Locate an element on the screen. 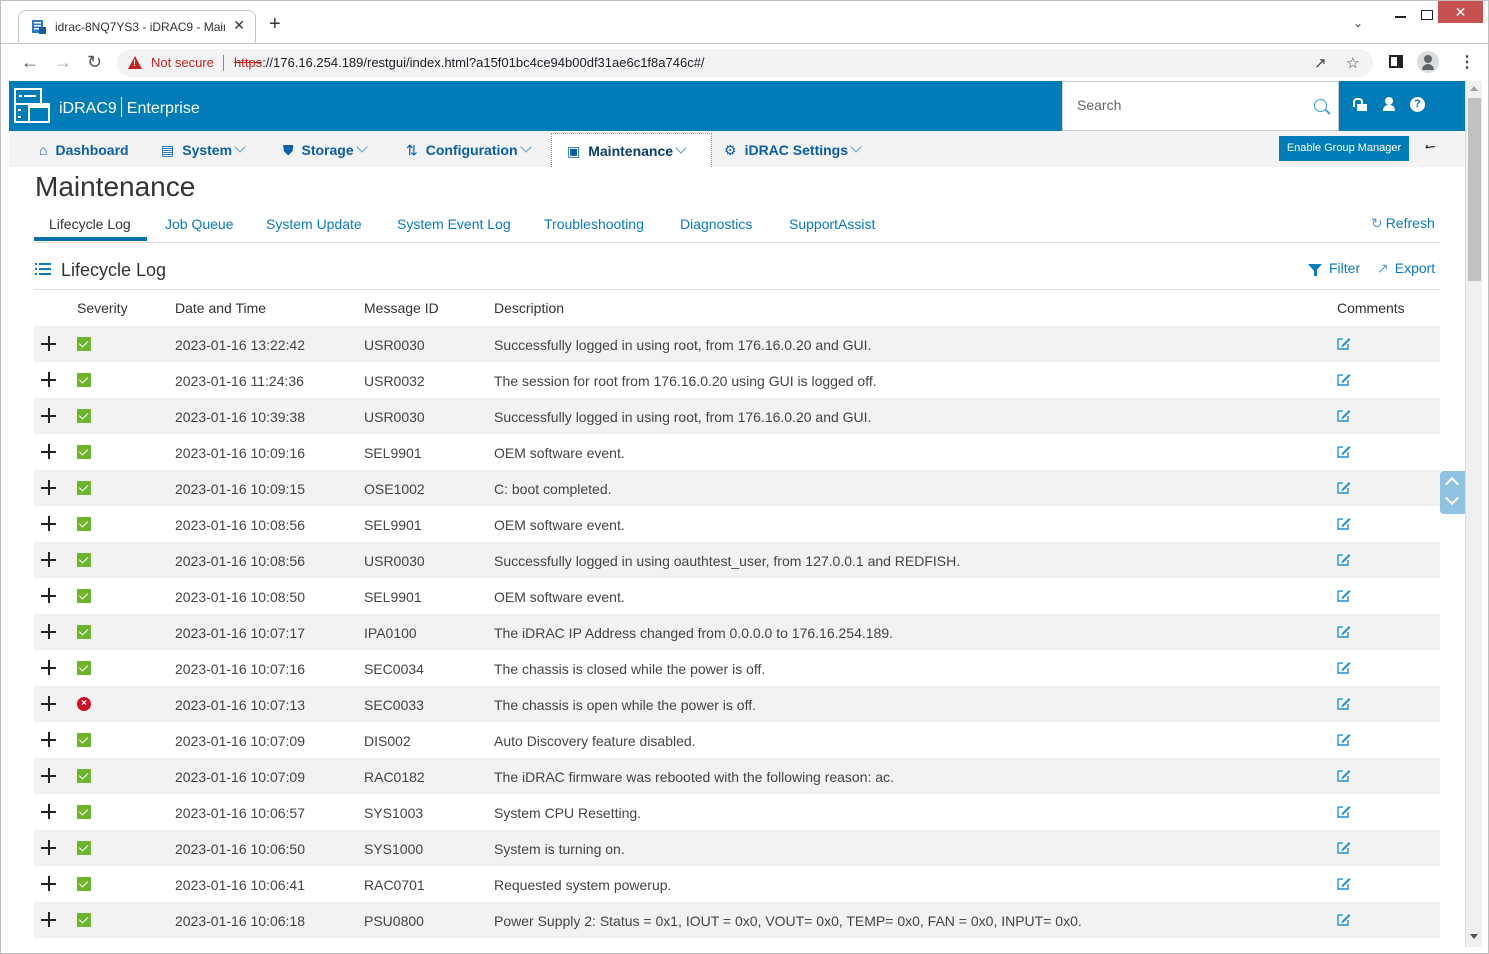 The width and height of the screenshot is (1489, 954). cell-message-id: SYS1000 is located at coordinates (394, 849).